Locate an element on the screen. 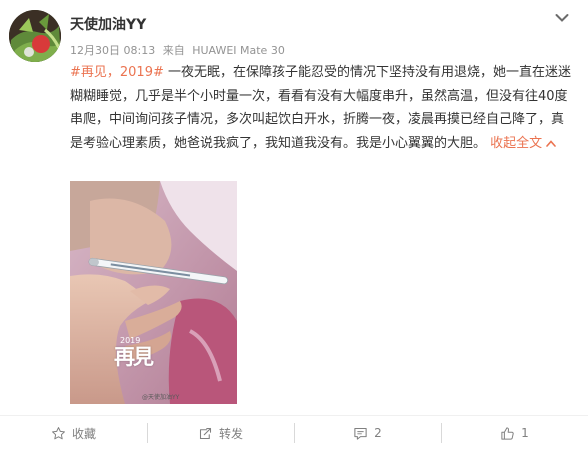 The width and height of the screenshot is (588, 450). post-meta: 12月30日 08:13 来自 HUAWEI Mate 30 is located at coordinates (179, 50).